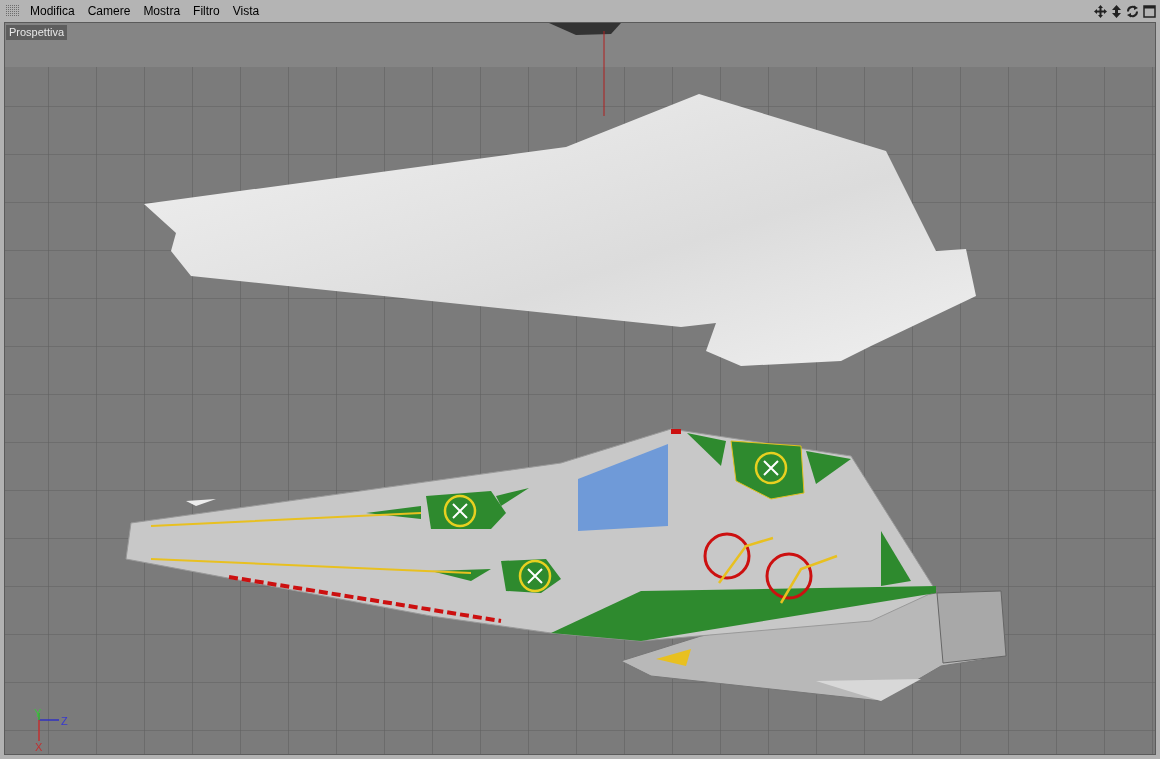 The width and height of the screenshot is (1160, 759). I want to click on move-icon, so click(1100, 11).